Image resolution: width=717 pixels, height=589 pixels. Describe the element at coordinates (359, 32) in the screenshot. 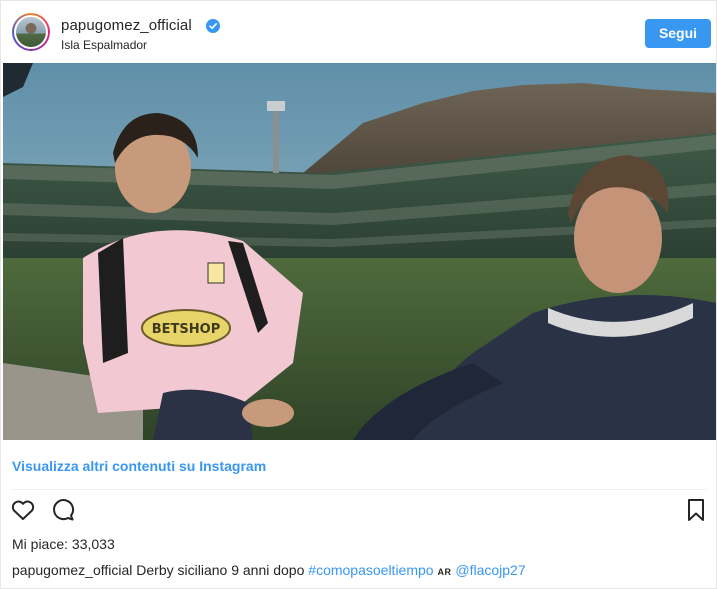

I see `post-header: papugomez_official Isla Espalmador Segui` at that location.